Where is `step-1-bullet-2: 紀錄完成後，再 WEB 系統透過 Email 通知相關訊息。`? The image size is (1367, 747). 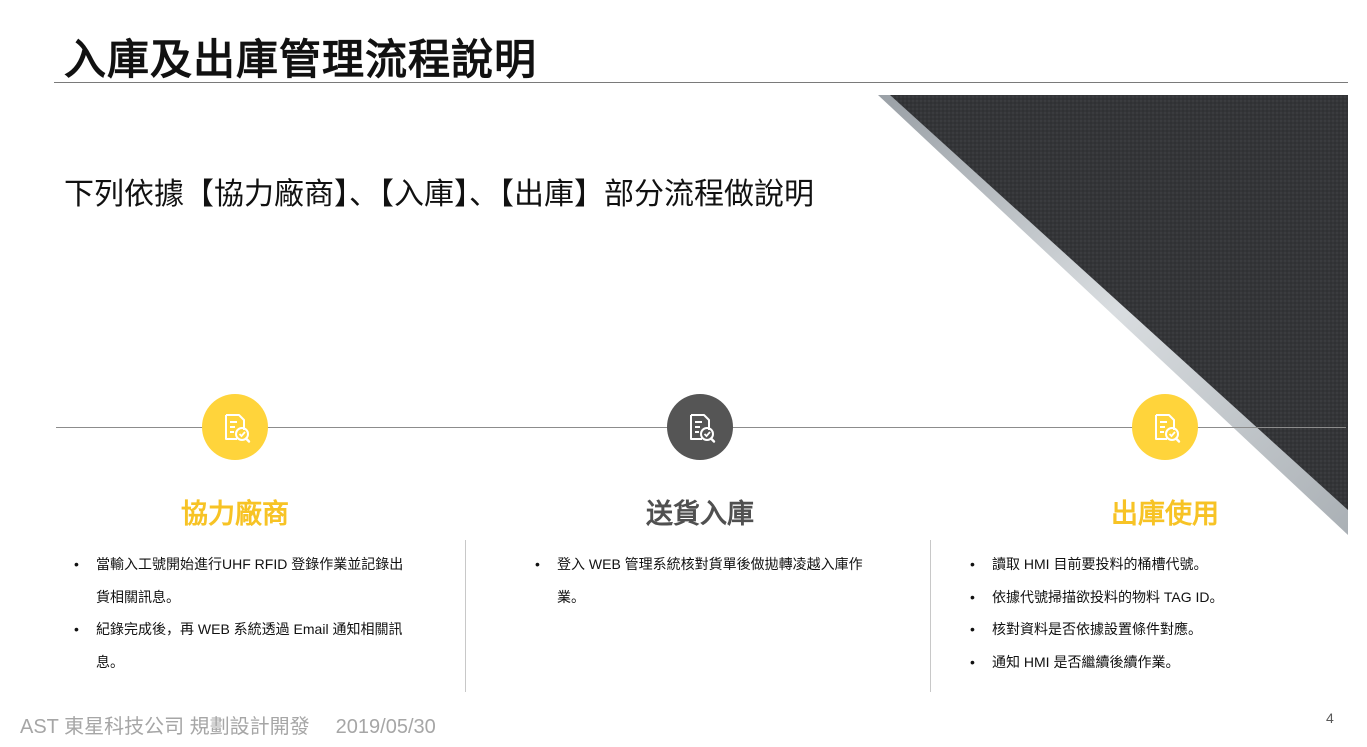
step-1-bullet-2: 紀錄完成後，再 WEB 系統透過 Email 通知相關訊息。 is located at coordinates (239, 645).